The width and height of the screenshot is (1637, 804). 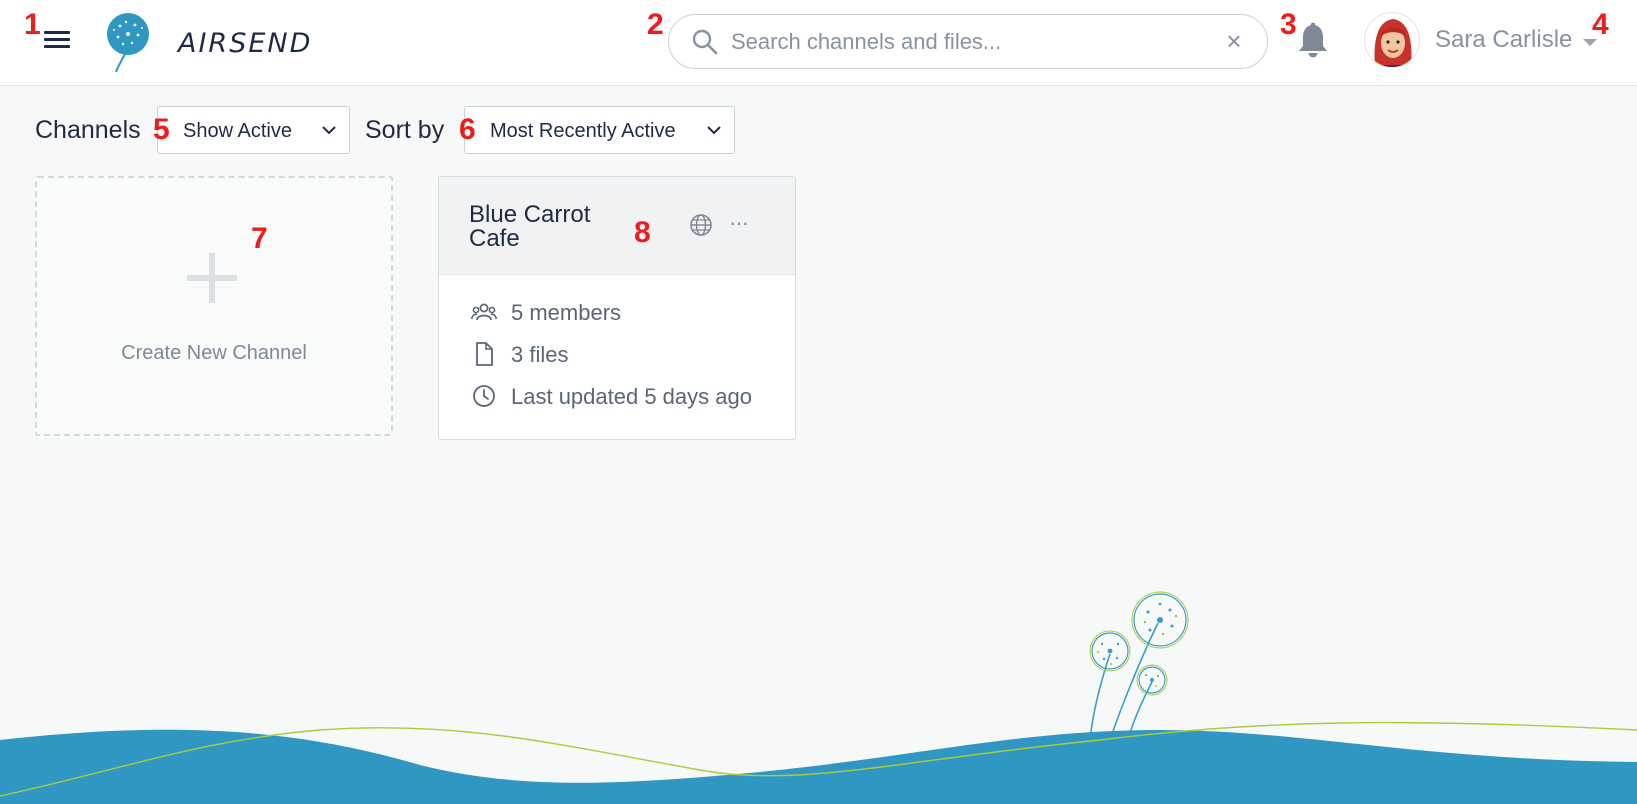 I want to click on search-icon, so click(x=705, y=42).